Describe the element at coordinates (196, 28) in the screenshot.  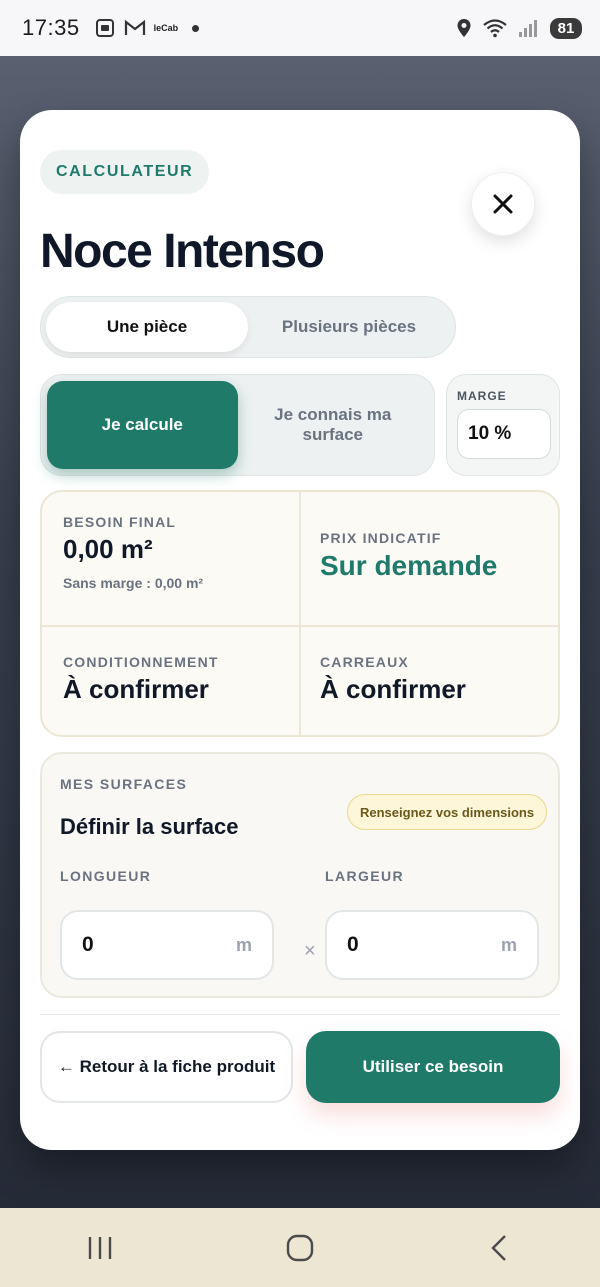
I see `notification-dot` at that location.